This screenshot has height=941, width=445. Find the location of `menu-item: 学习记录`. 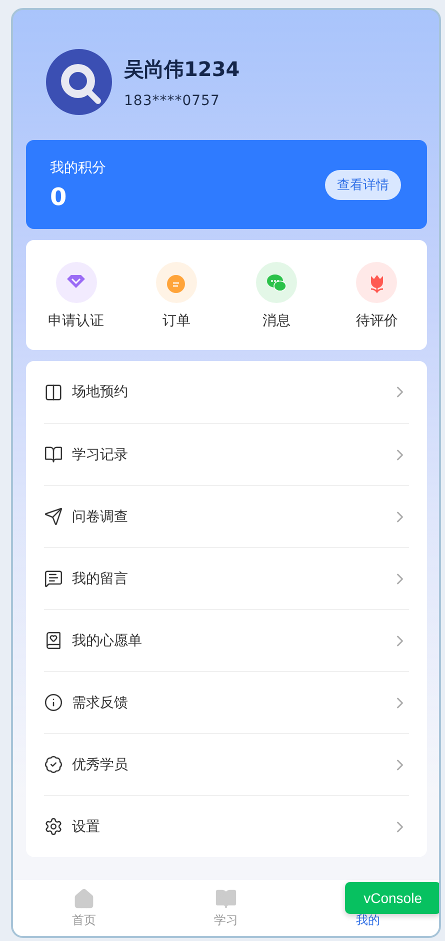

menu-item: 学习记录 is located at coordinates (227, 455).